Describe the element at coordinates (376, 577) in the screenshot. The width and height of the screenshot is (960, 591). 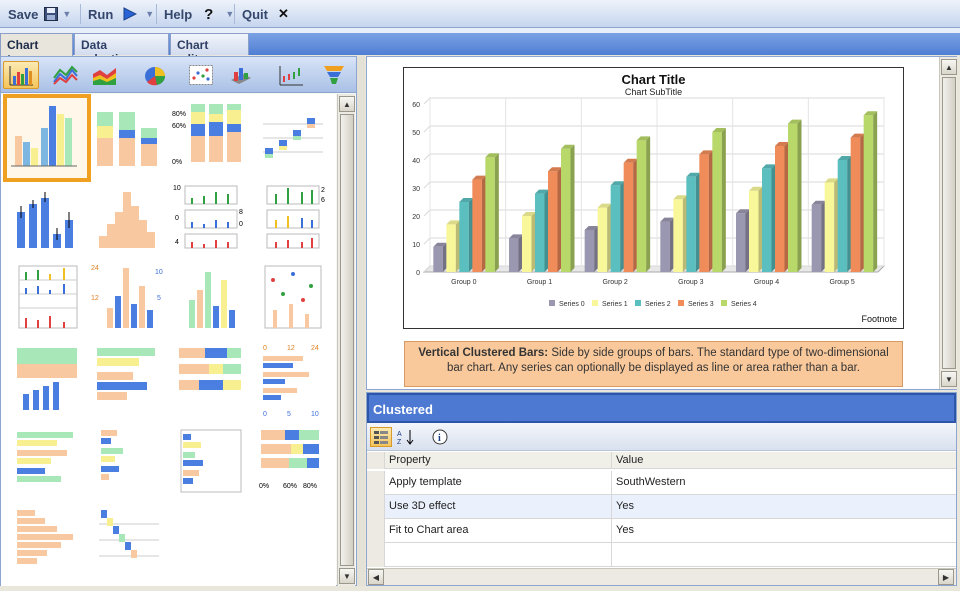
I see `scroll-left-icon: ◀` at that location.